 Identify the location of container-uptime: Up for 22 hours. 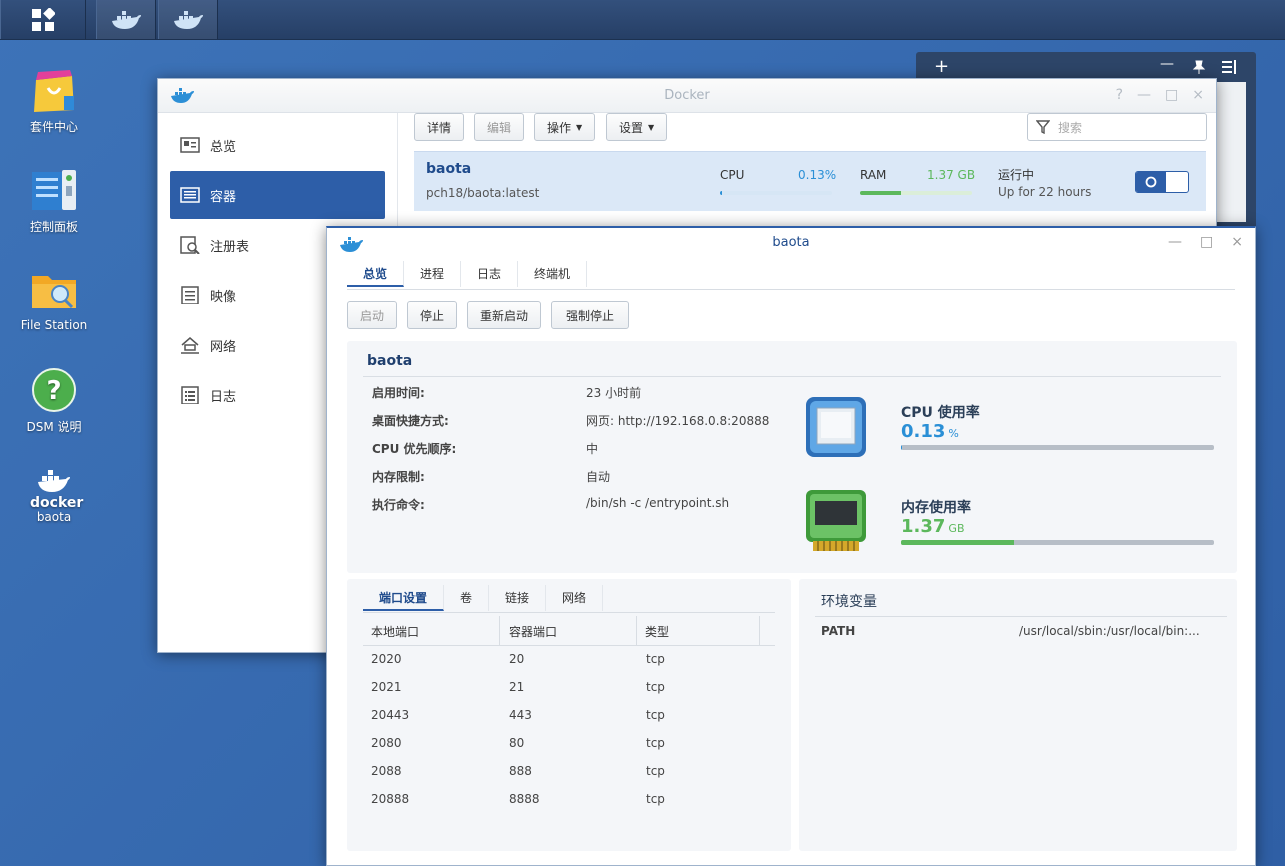
(1045, 192).